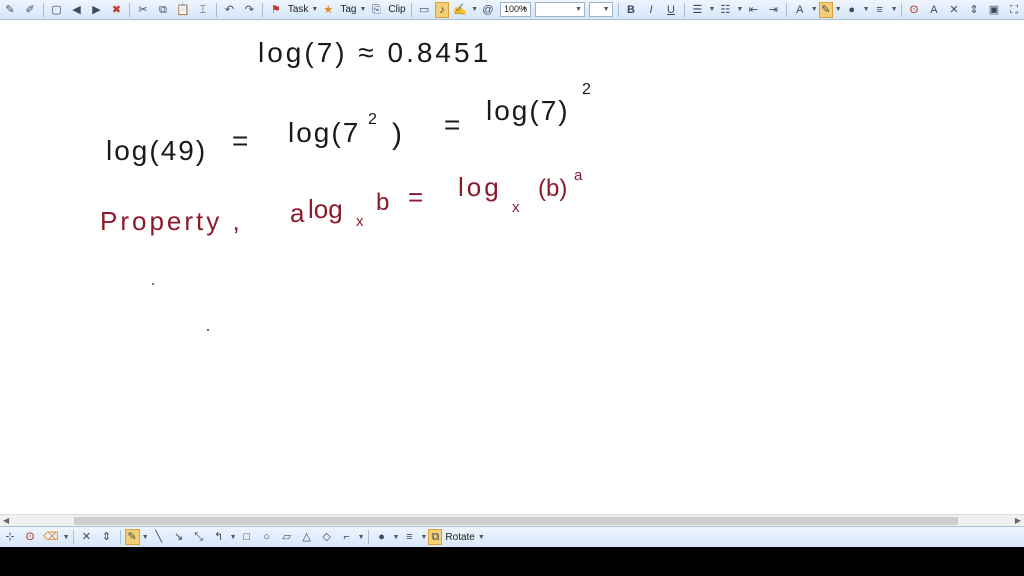 This screenshot has width=1024, height=576. I want to click on rectangle-icon: □, so click(247, 537).